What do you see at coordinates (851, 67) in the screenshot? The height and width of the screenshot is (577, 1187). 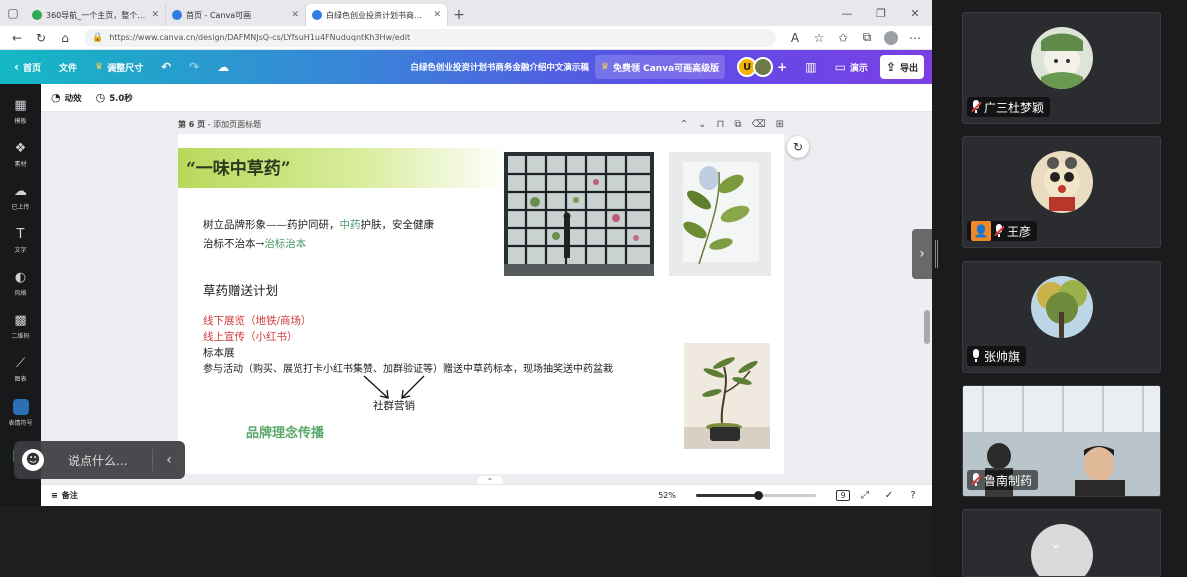 I see `present-button: ▭ 演示` at bounding box center [851, 67].